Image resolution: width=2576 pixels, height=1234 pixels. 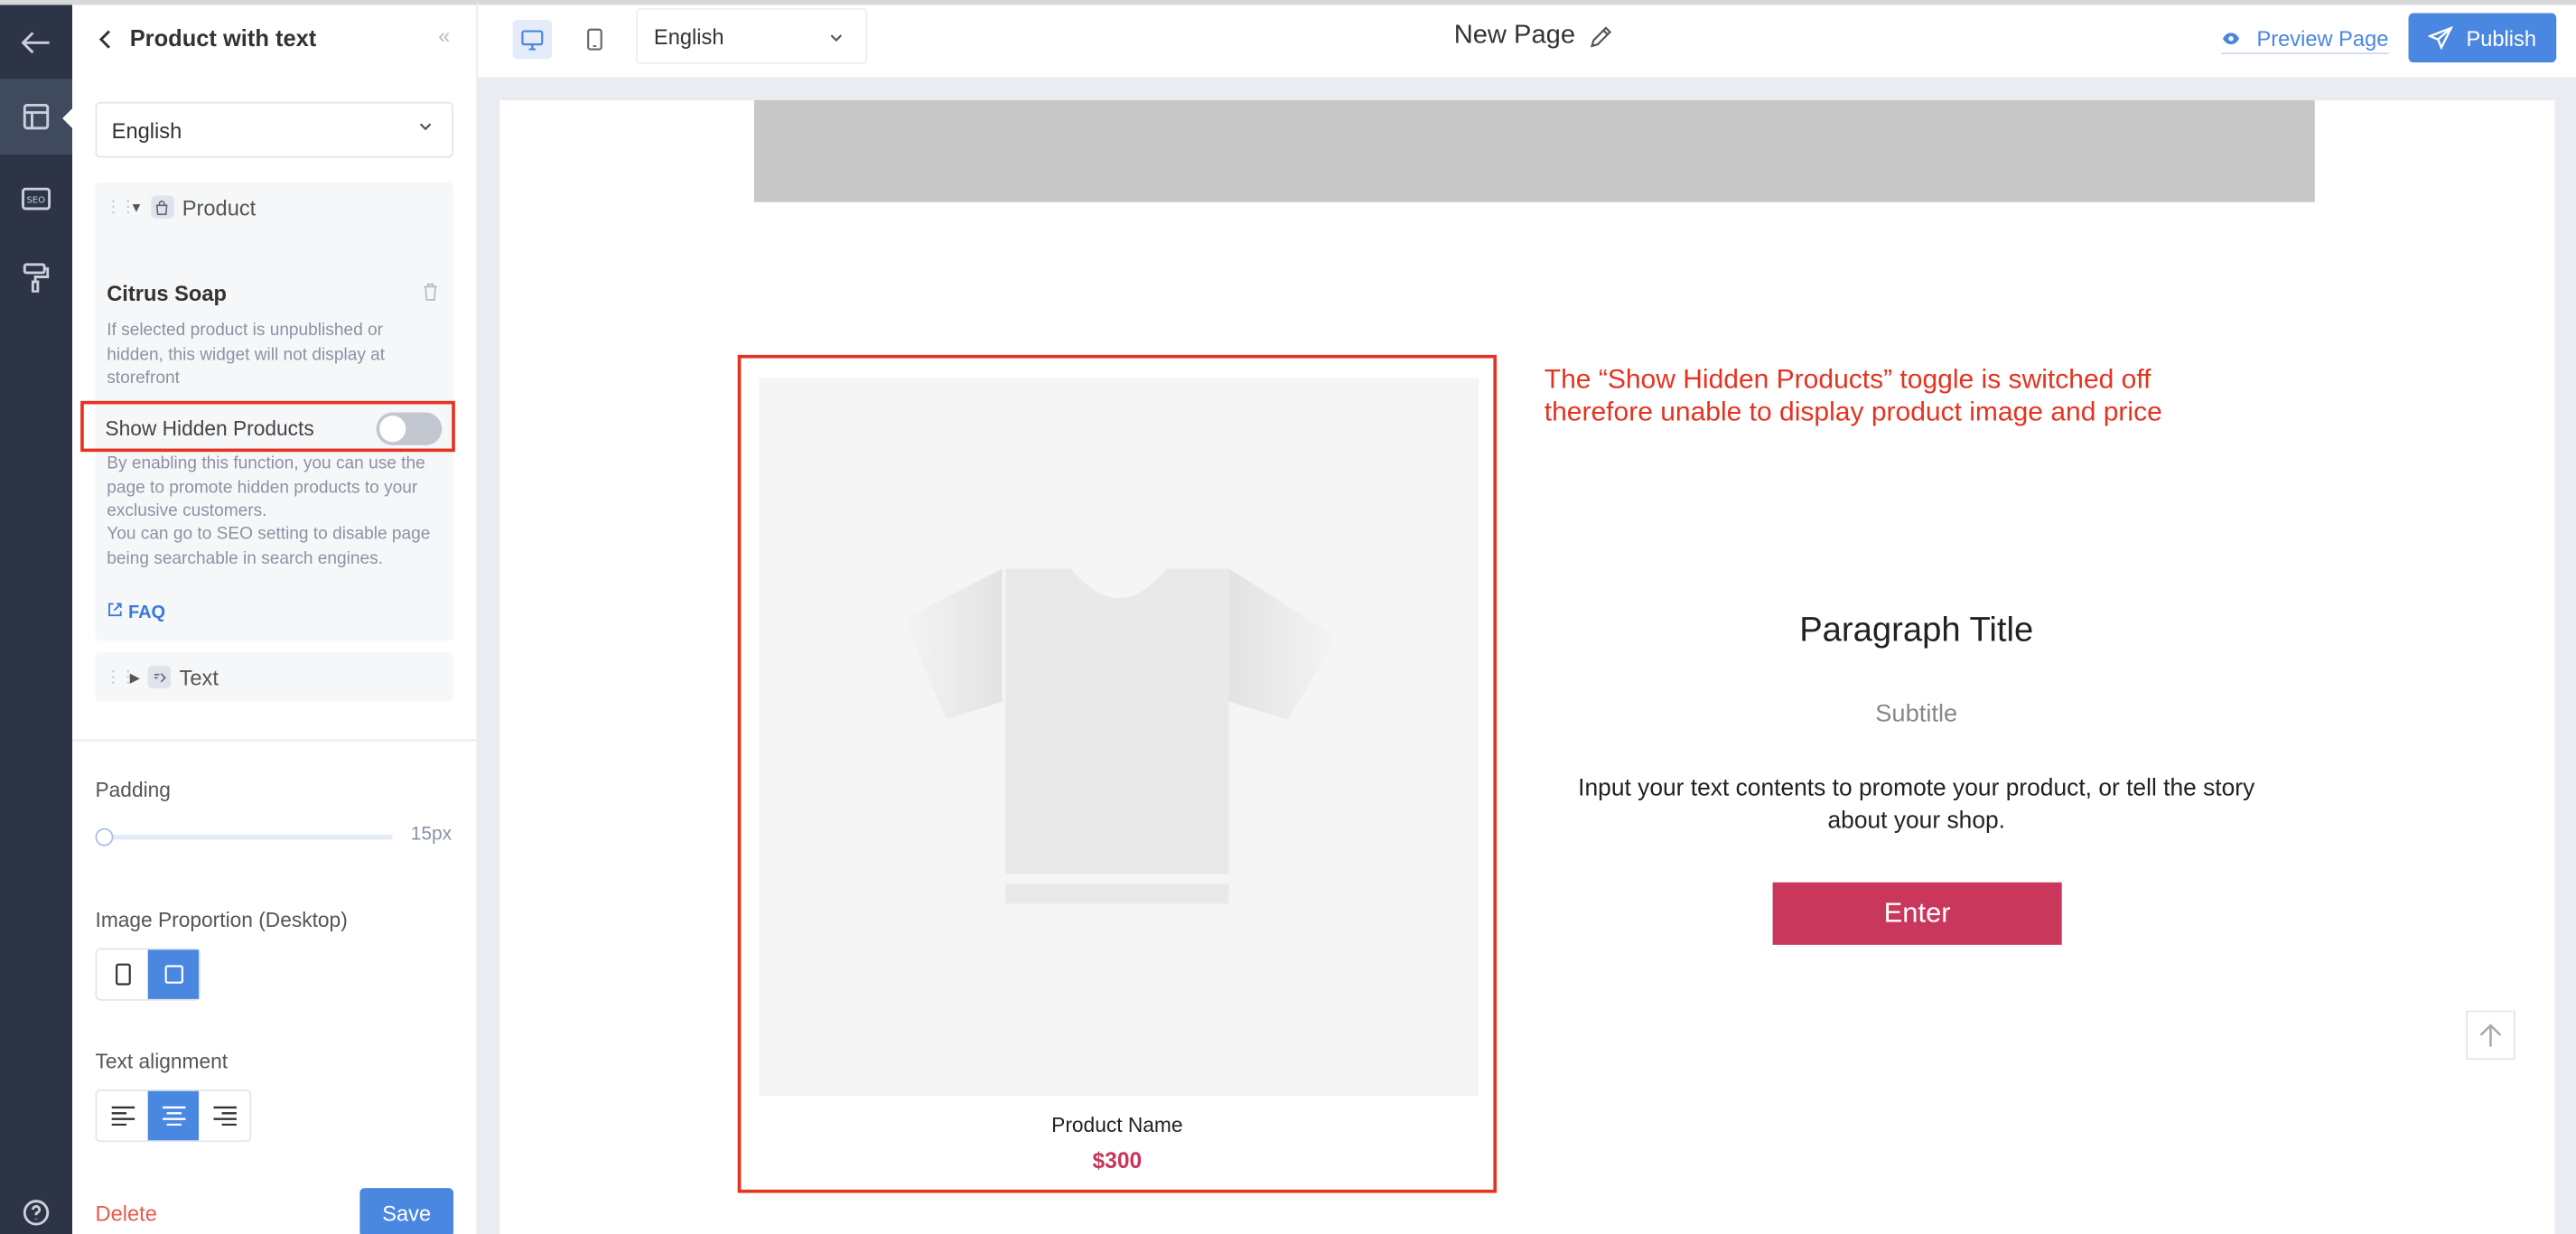 I want to click on align-right-icon, so click(x=224, y=1116).